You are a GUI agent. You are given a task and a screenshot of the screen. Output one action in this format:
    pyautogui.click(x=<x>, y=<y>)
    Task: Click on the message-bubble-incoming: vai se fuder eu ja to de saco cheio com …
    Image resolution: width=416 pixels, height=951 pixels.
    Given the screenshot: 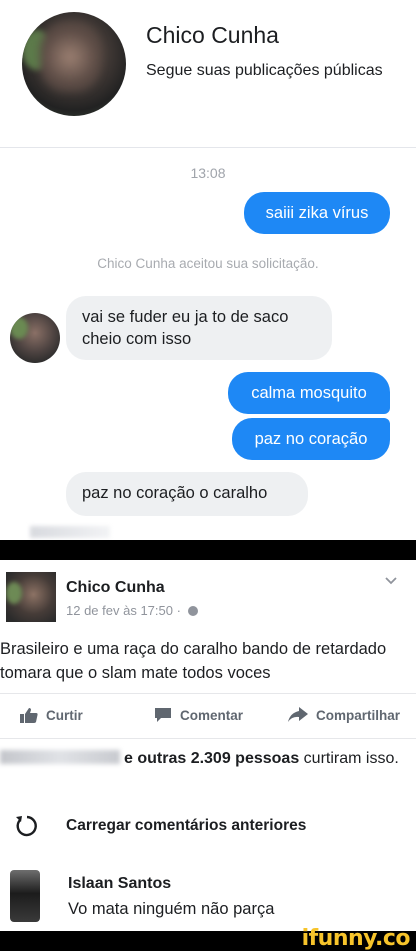 What is the action you would take?
    pyautogui.click(x=199, y=328)
    